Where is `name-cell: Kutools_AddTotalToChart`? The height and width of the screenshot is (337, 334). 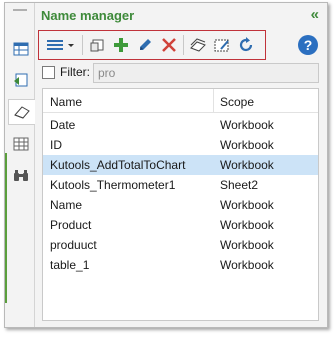
name-cell: Kutools_AddTotalToChart is located at coordinates (118, 165).